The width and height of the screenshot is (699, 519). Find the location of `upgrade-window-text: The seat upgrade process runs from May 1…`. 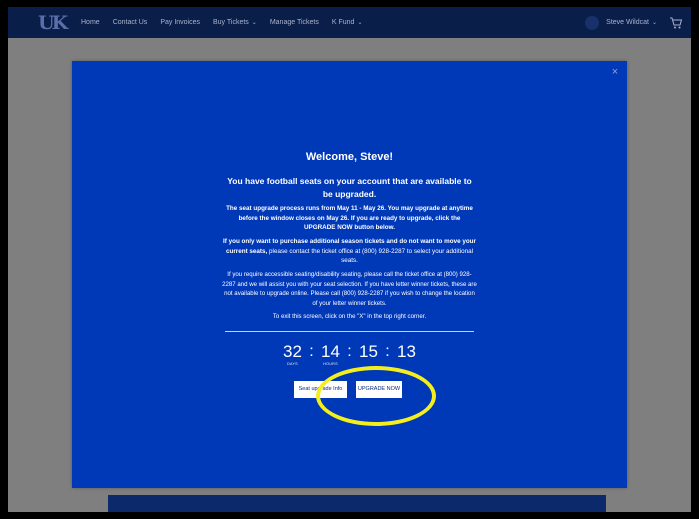

upgrade-window-text: The seat upgrade process runs from May 1… is located at coordinates (349, 218).